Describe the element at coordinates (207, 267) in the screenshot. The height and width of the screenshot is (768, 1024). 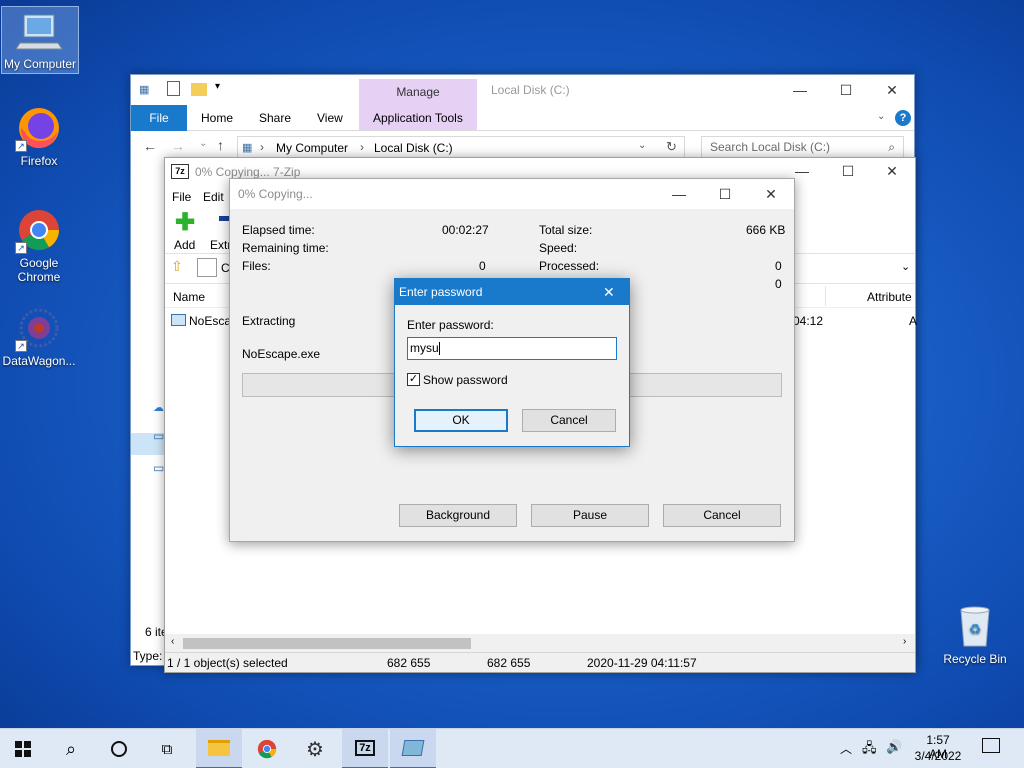
I see `path-drive-icon` at that location.